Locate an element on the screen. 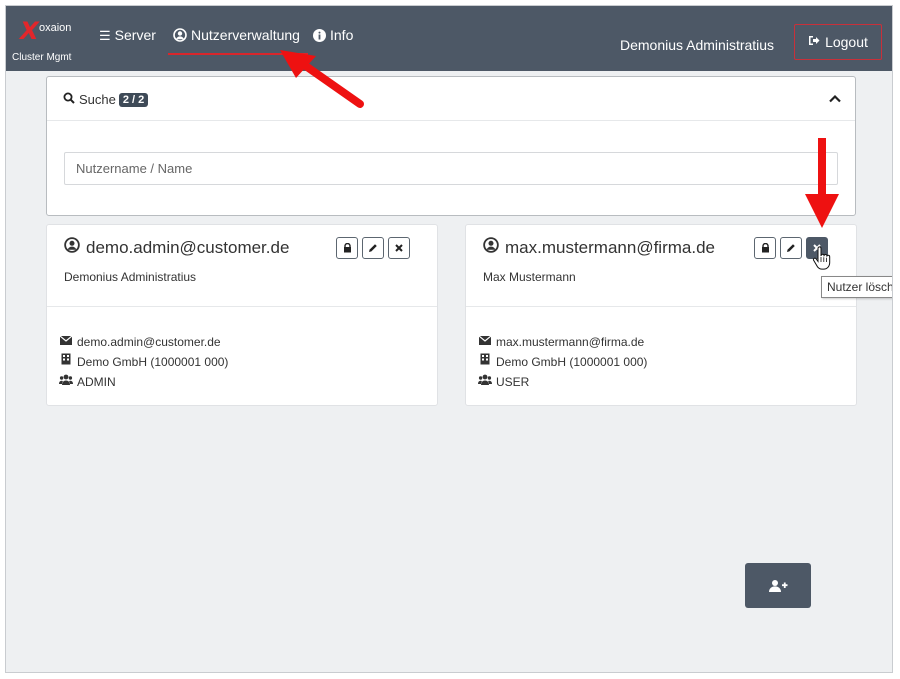  close-icon is located at coordinates (399, 248).